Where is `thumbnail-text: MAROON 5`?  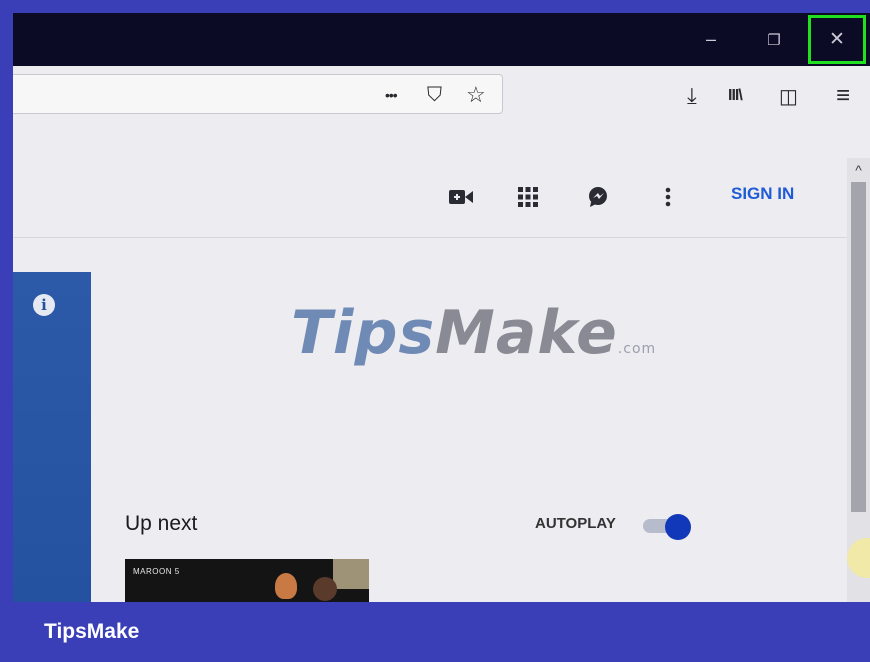 thumbnail-text: MAROON 5 is located at coordinates (156, 571).